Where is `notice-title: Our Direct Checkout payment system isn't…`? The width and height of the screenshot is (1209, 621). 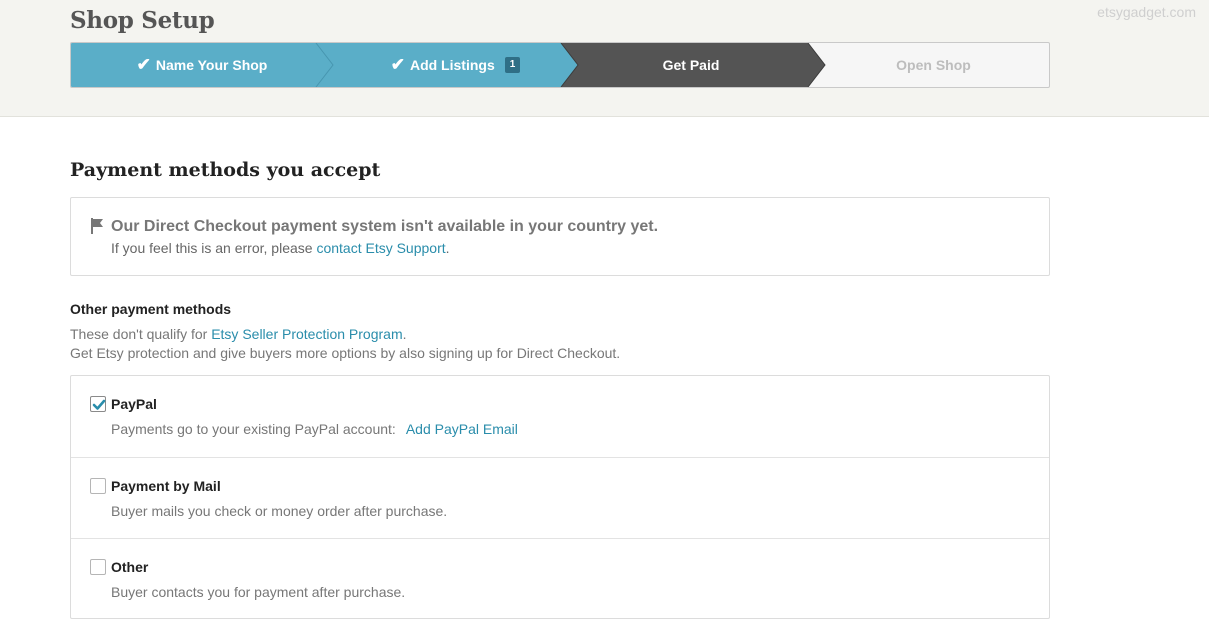
notice-title: Our Direct Checkout payment system isn't… is located at coordinates (385, 226).